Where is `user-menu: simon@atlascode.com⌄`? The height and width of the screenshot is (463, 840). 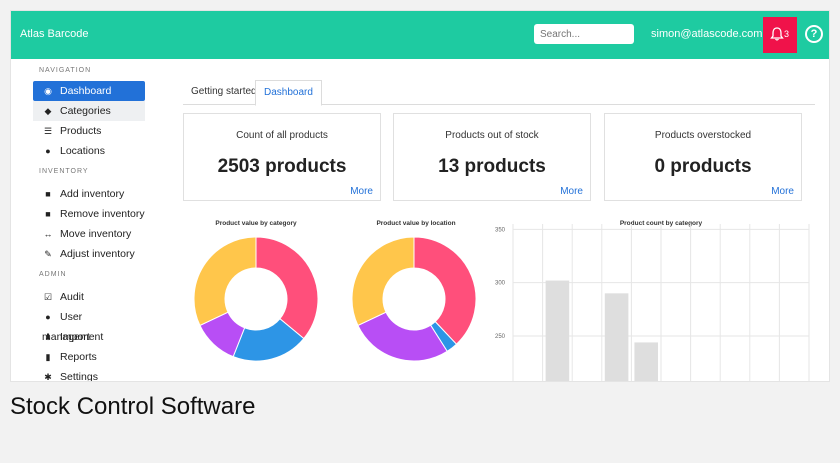 user-menu: simon@atlascode.com⌄ is located at coordinates (713, 34).